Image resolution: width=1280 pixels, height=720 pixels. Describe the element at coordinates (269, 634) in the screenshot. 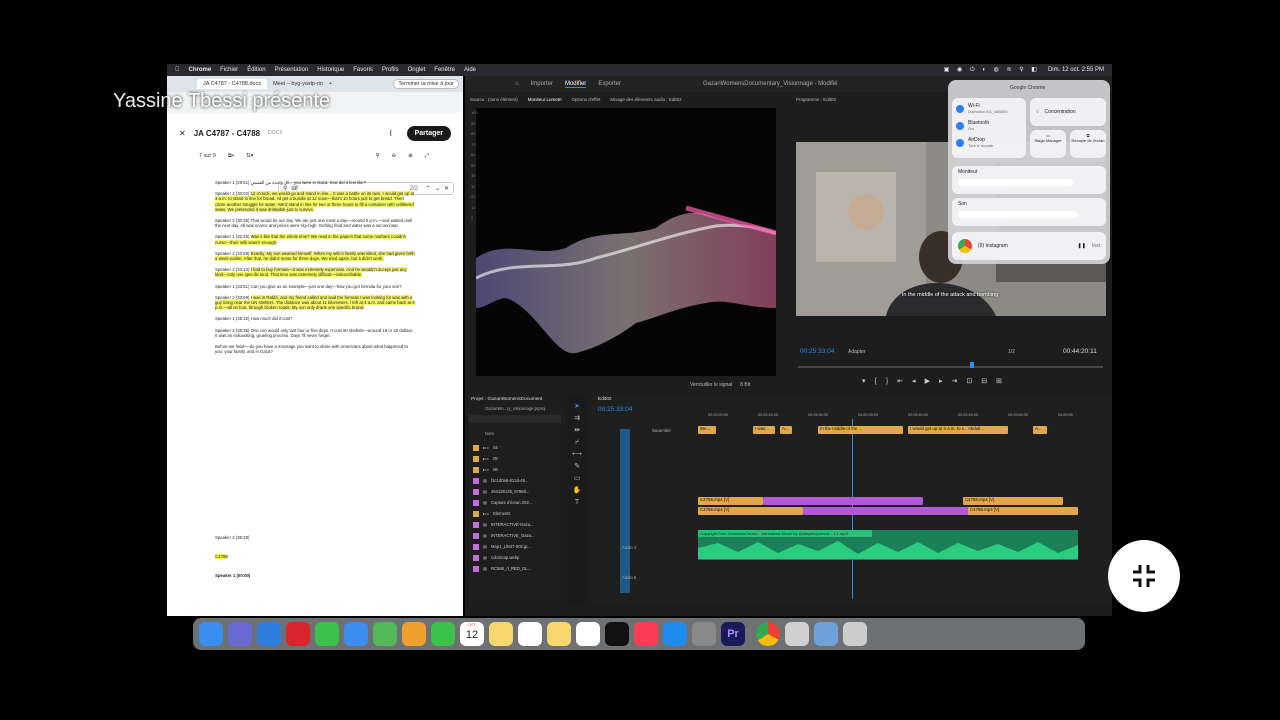

I see `safari-icon` at that location.